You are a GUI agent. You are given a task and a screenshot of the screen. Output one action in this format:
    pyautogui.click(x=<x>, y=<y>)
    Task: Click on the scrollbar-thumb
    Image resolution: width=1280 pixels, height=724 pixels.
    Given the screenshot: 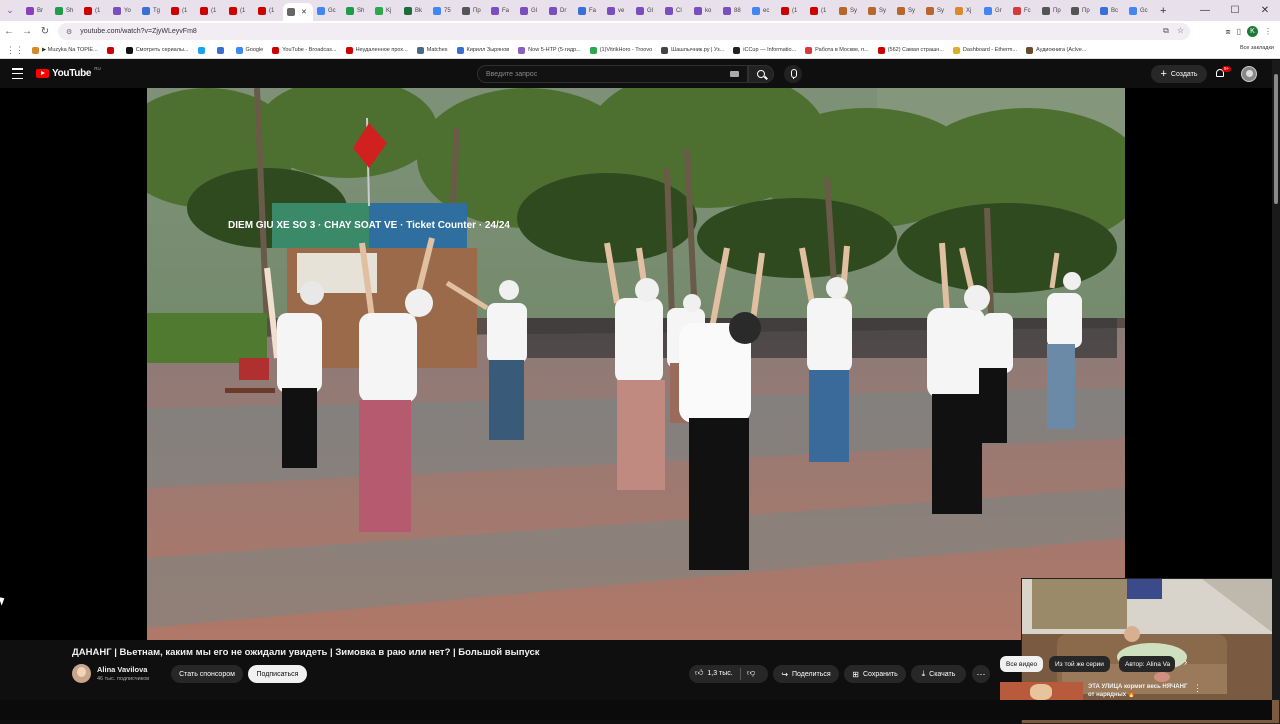 What is the action you would take?
    pyautogui.click(x=1276, y=139)
    